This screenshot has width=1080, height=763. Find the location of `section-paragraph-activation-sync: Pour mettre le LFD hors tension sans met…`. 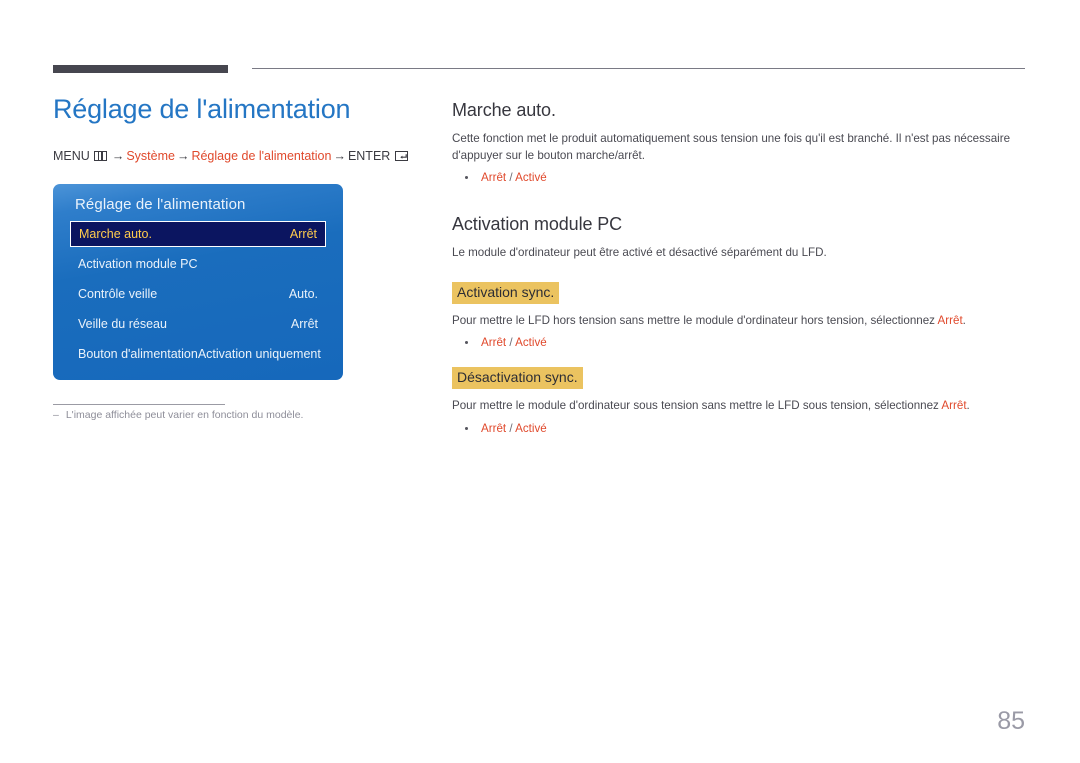

section-paragraph-activation-sync: Pour mettre le LFD hors tension sans met… is located at coordinates (738, 321).